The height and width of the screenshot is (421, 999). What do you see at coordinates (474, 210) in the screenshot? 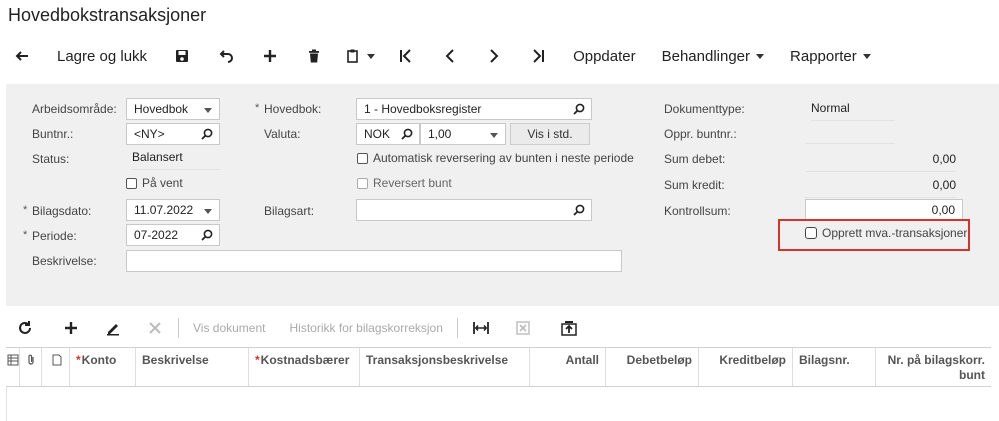
I see `voucher-type-field` at bounding box center [474, 210].